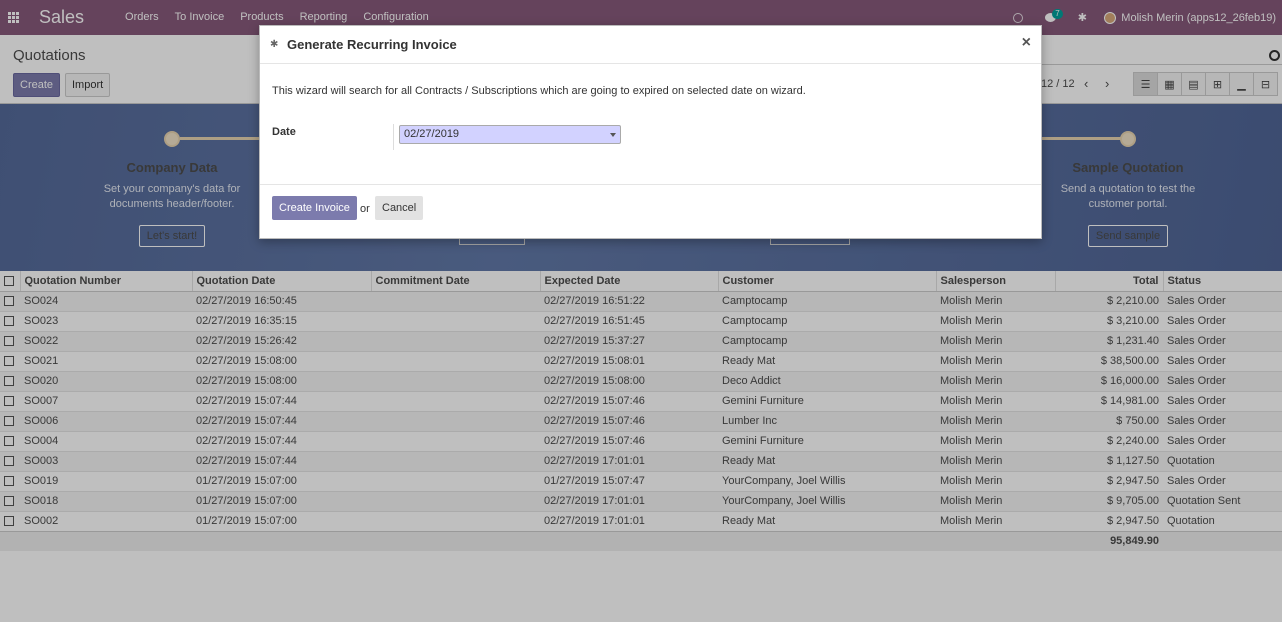 The height and width of the screenshot is (622, 1282). What do you see at coordinates (274, 44) in the screenshot?
I see `debug-bug-icon: ✱` at bounding box center [274, 44].